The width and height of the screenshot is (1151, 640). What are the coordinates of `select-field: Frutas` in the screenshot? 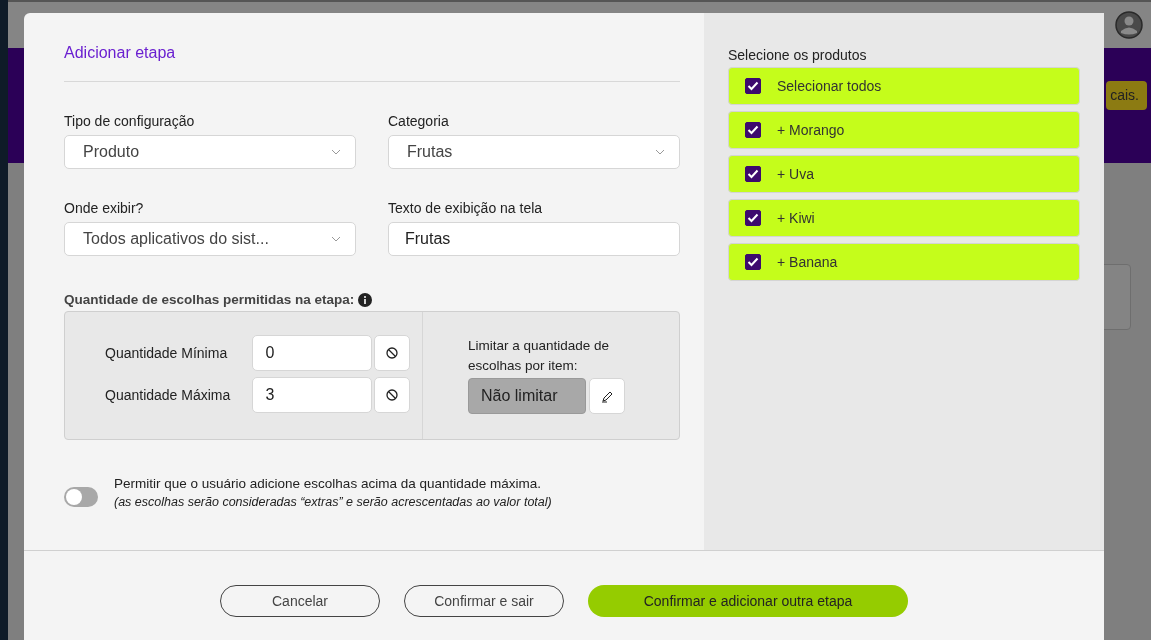 It's located at (534, 152).